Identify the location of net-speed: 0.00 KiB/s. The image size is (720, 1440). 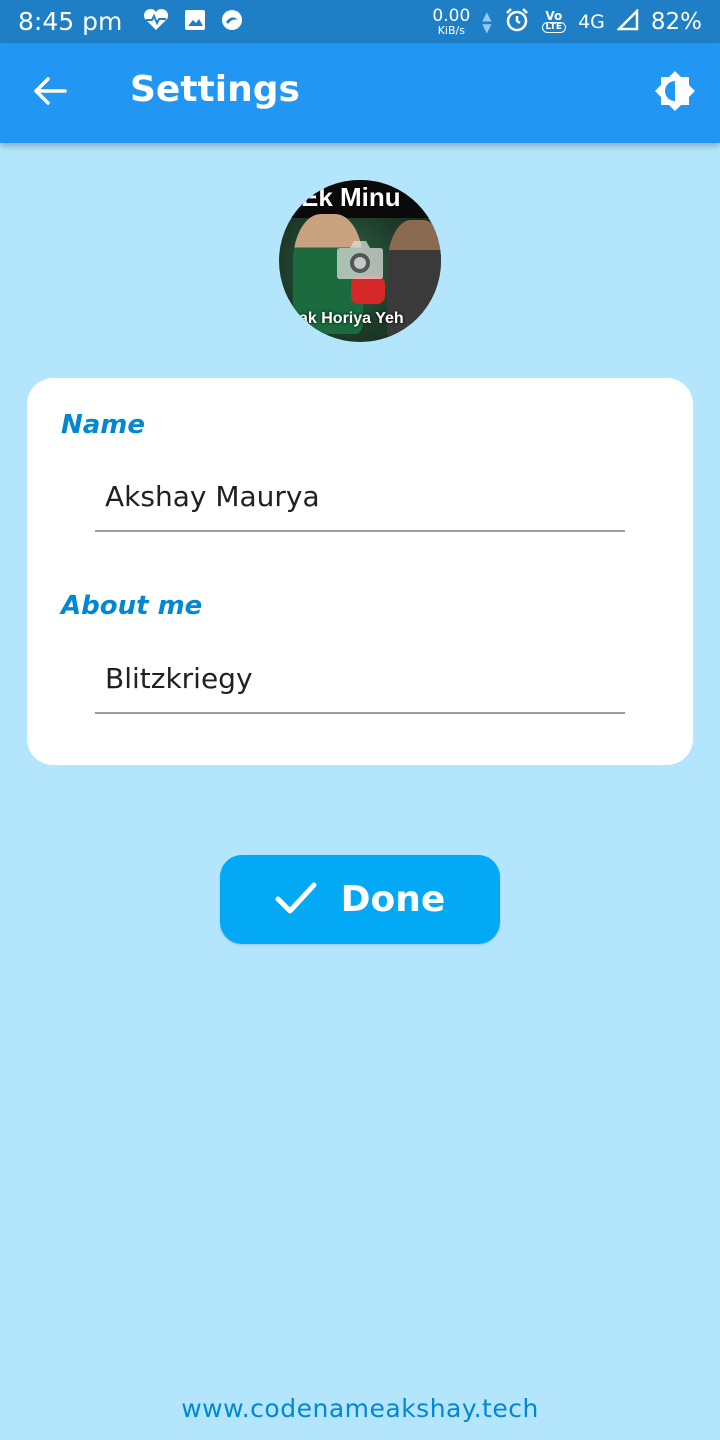
(451, 21).